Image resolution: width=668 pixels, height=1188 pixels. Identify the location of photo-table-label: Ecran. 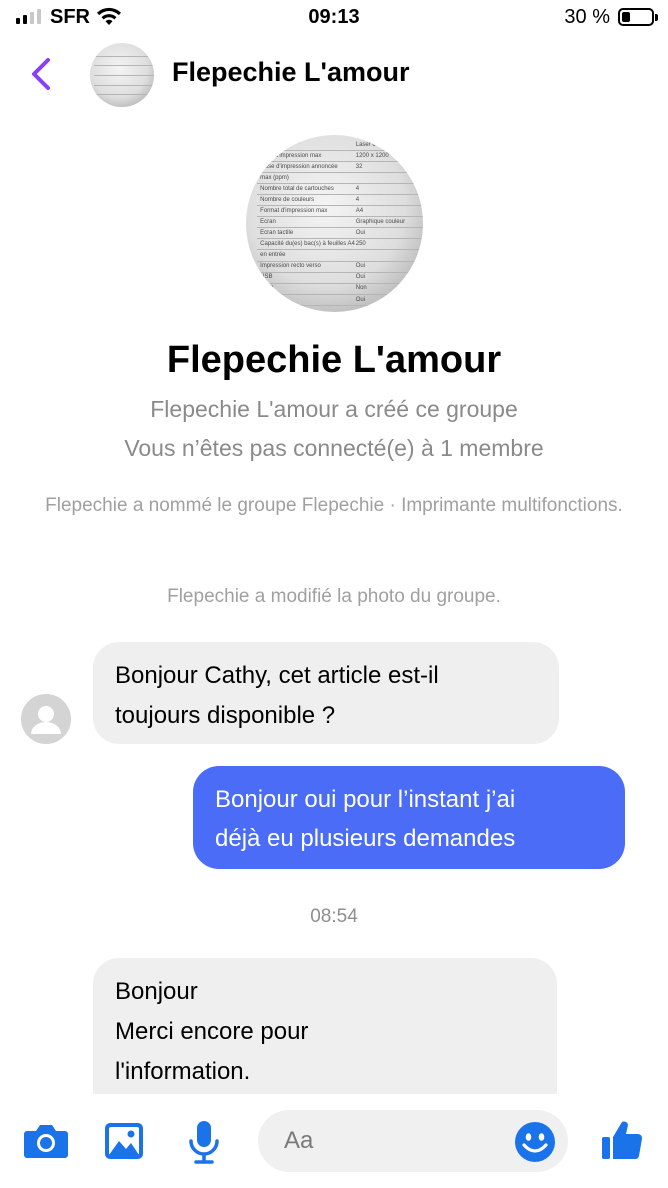
(268, 222).